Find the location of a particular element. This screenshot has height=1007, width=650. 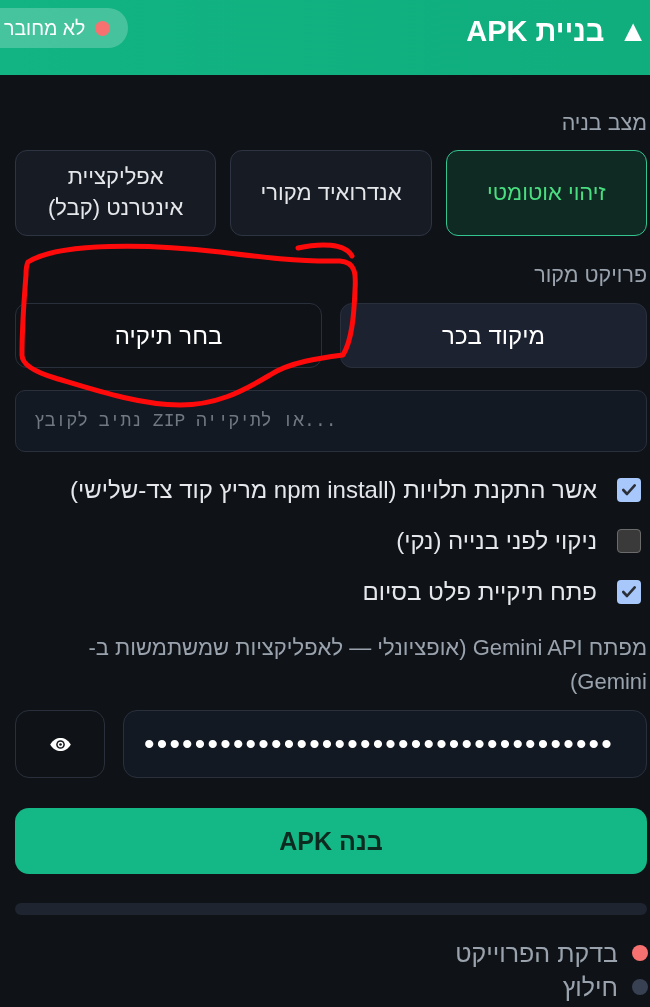

status-label: לא מחובר is located at coordinates (45, 28).